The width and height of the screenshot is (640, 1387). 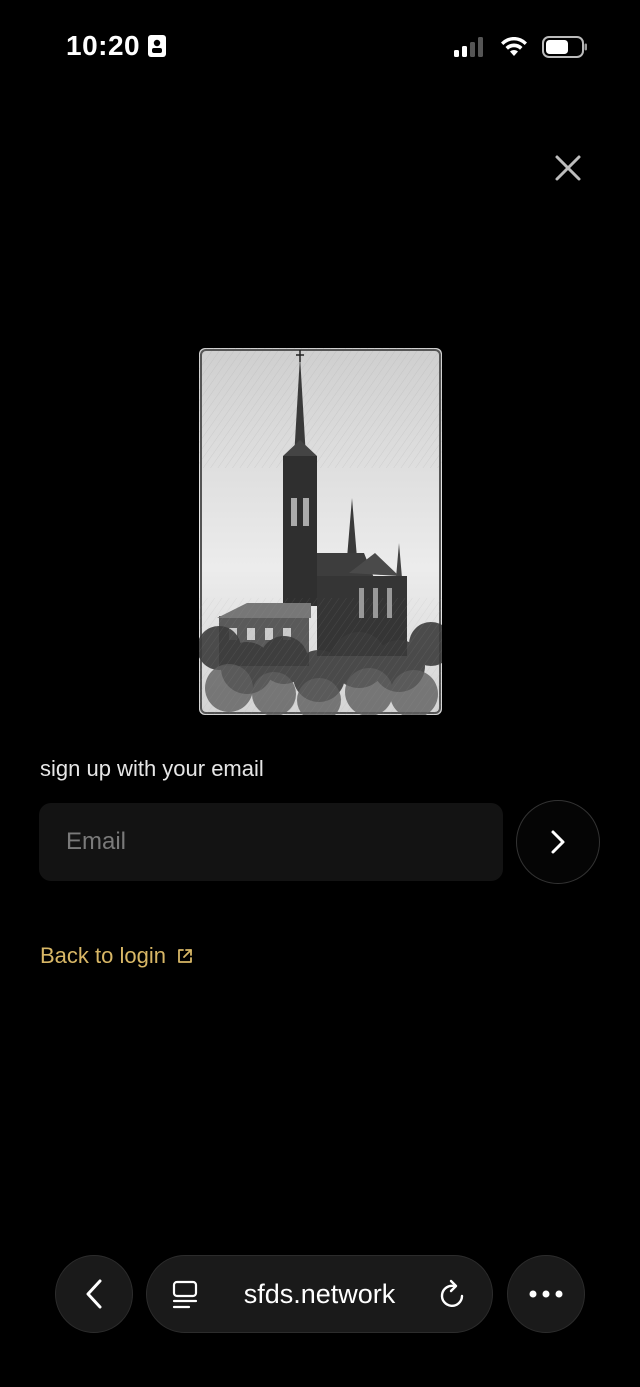 I want to click on email-input, so click(x=271, y=842).